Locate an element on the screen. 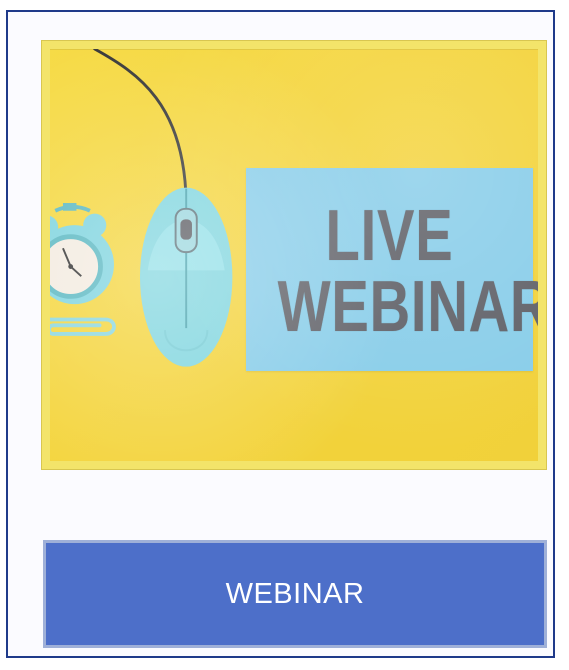 This screenshot has width=569, height=670. sticky-note-line-2: WEBINAR! is located at coordinates (411, 307).